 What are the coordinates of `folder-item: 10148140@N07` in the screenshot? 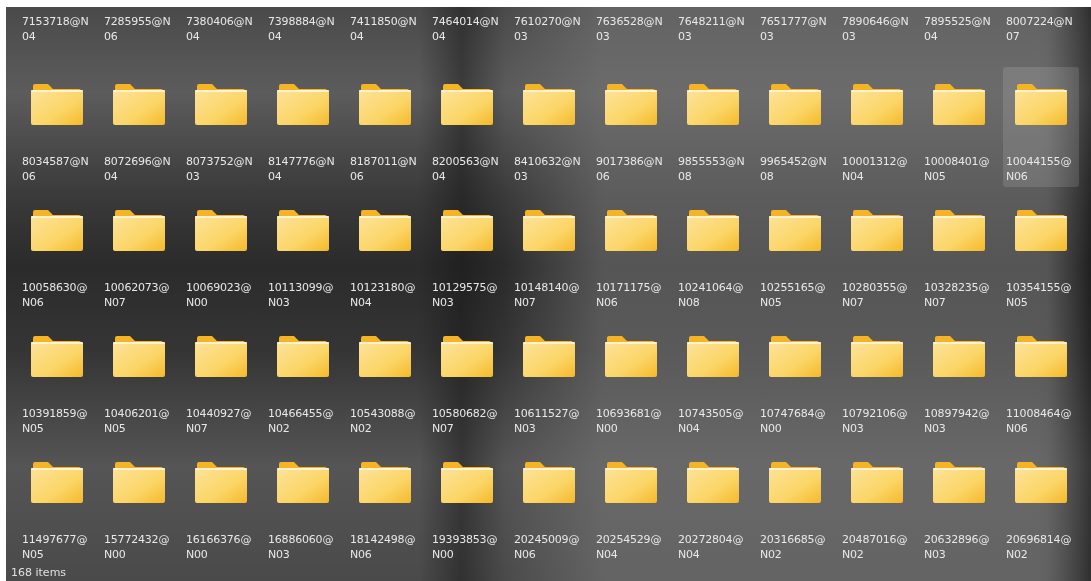 It's located at (549, 253).